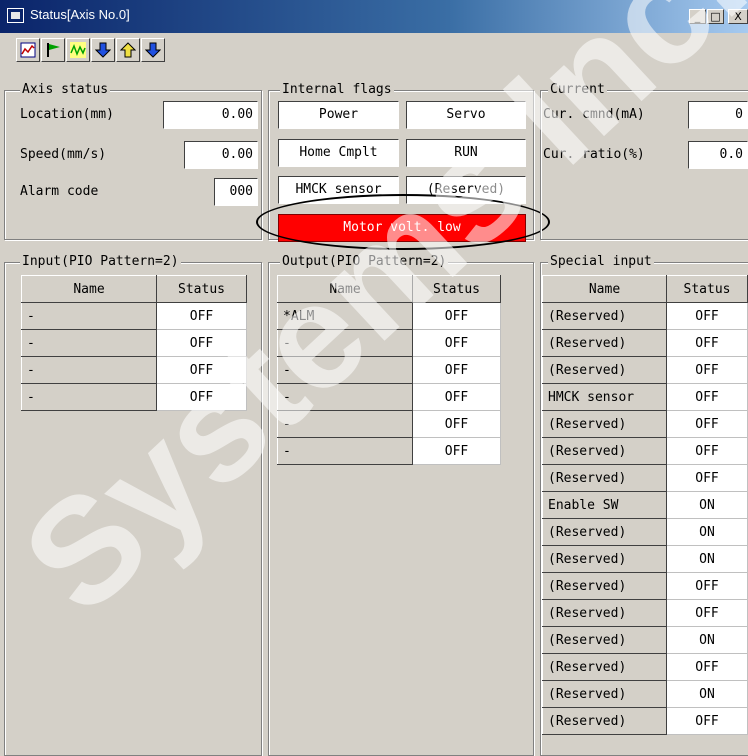 The height and width of the screenshot is (756, 748). Describe the element at coordinates (128, 50) in the screenshot. I see `arrow-up-yellow-icon` at that location.